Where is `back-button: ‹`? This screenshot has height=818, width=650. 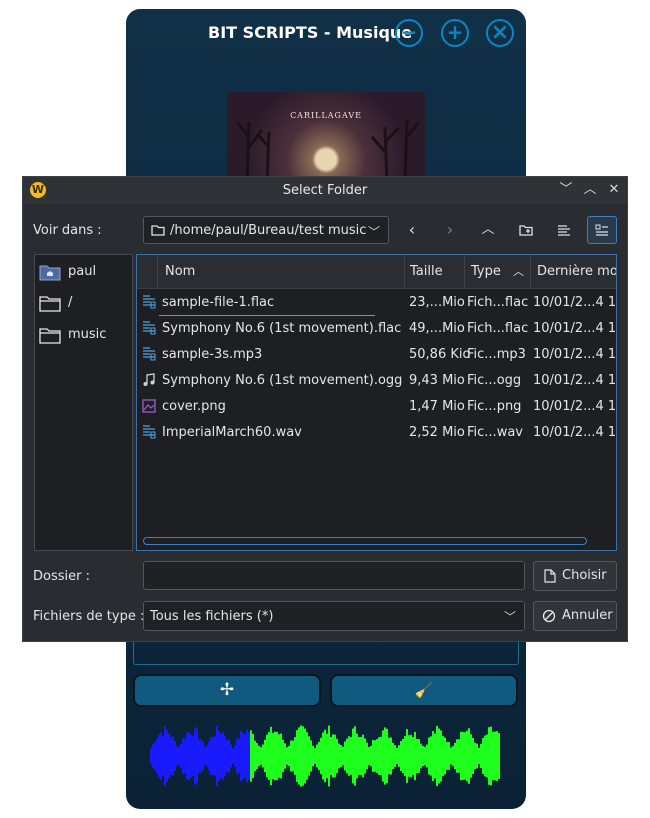 back-button: ‹ is located at coordinates (412, 230).